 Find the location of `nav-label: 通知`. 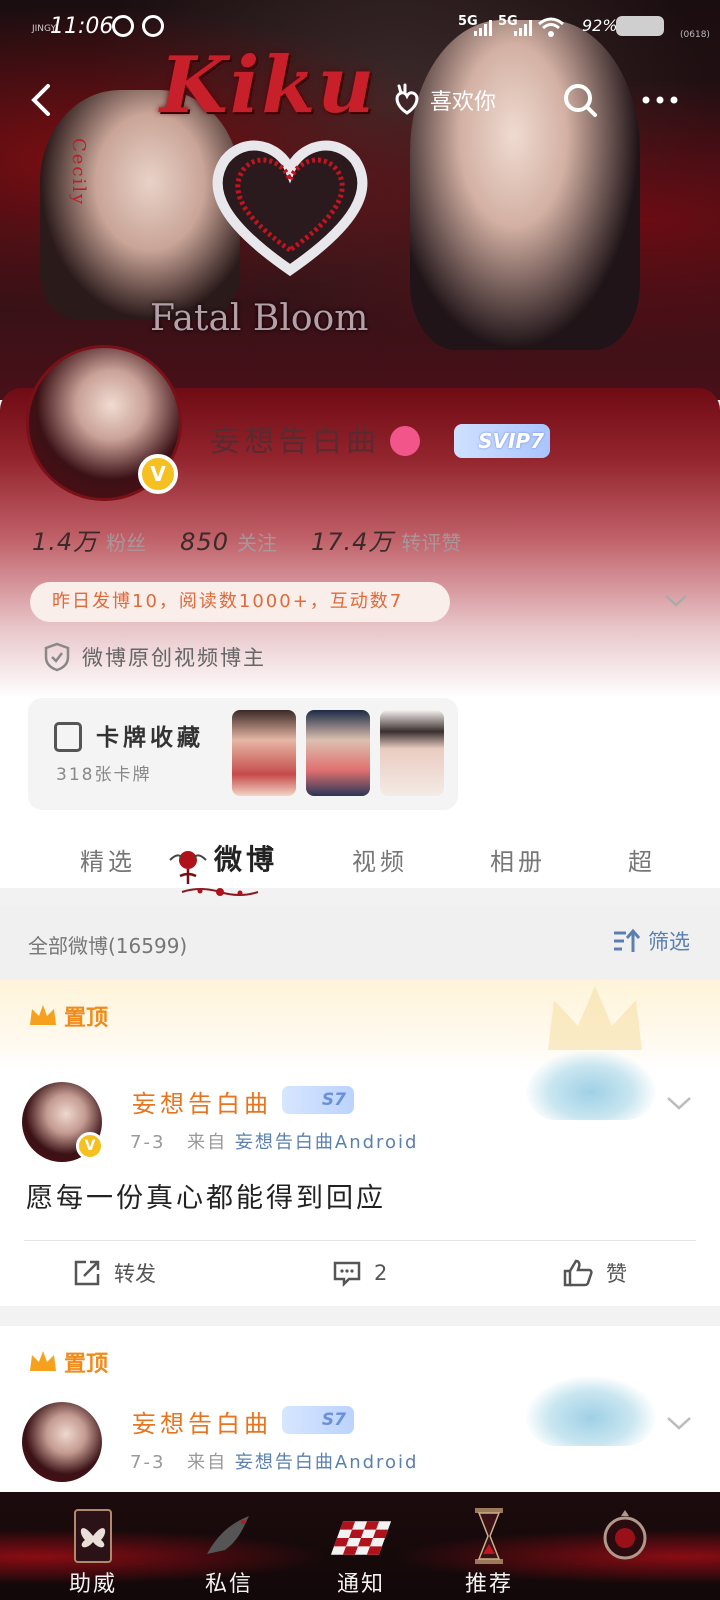

nav-label: 通知 is located at coordinates (360, 1584).